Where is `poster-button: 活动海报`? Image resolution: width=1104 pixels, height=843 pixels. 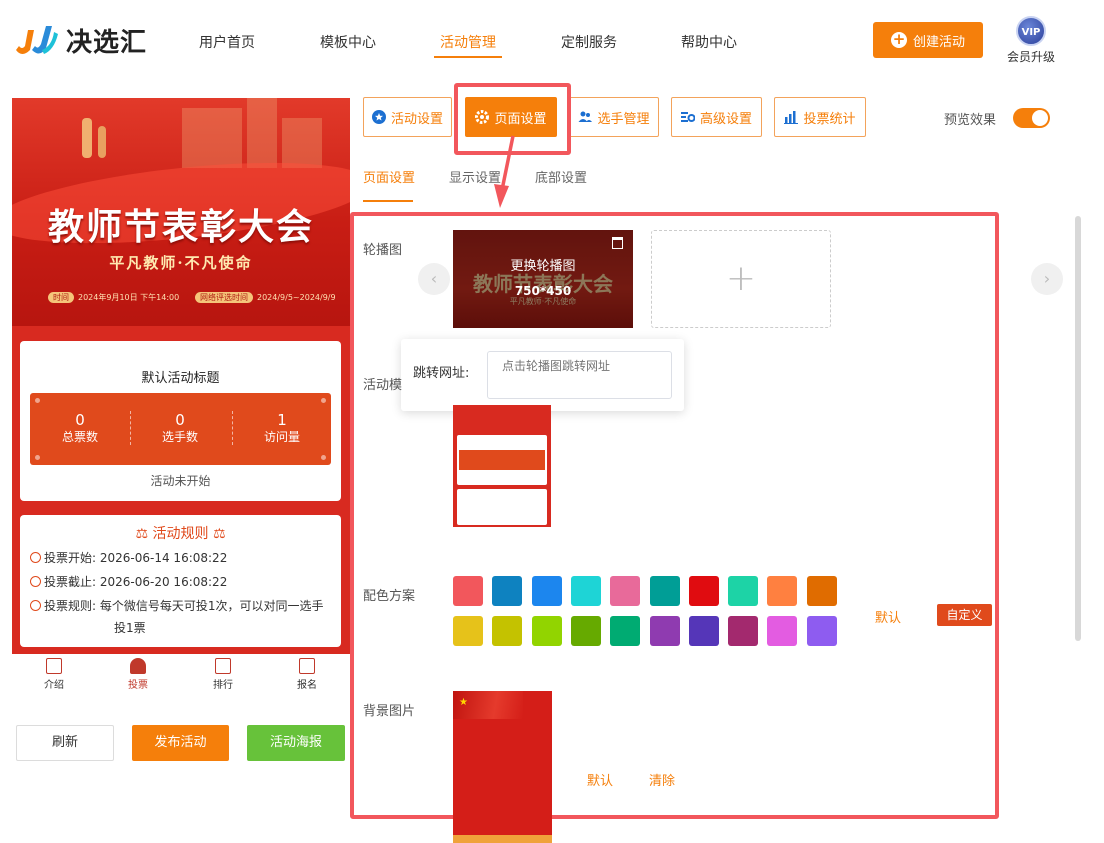
poster-button: 活动海报 is located at coordinates (296, 743).